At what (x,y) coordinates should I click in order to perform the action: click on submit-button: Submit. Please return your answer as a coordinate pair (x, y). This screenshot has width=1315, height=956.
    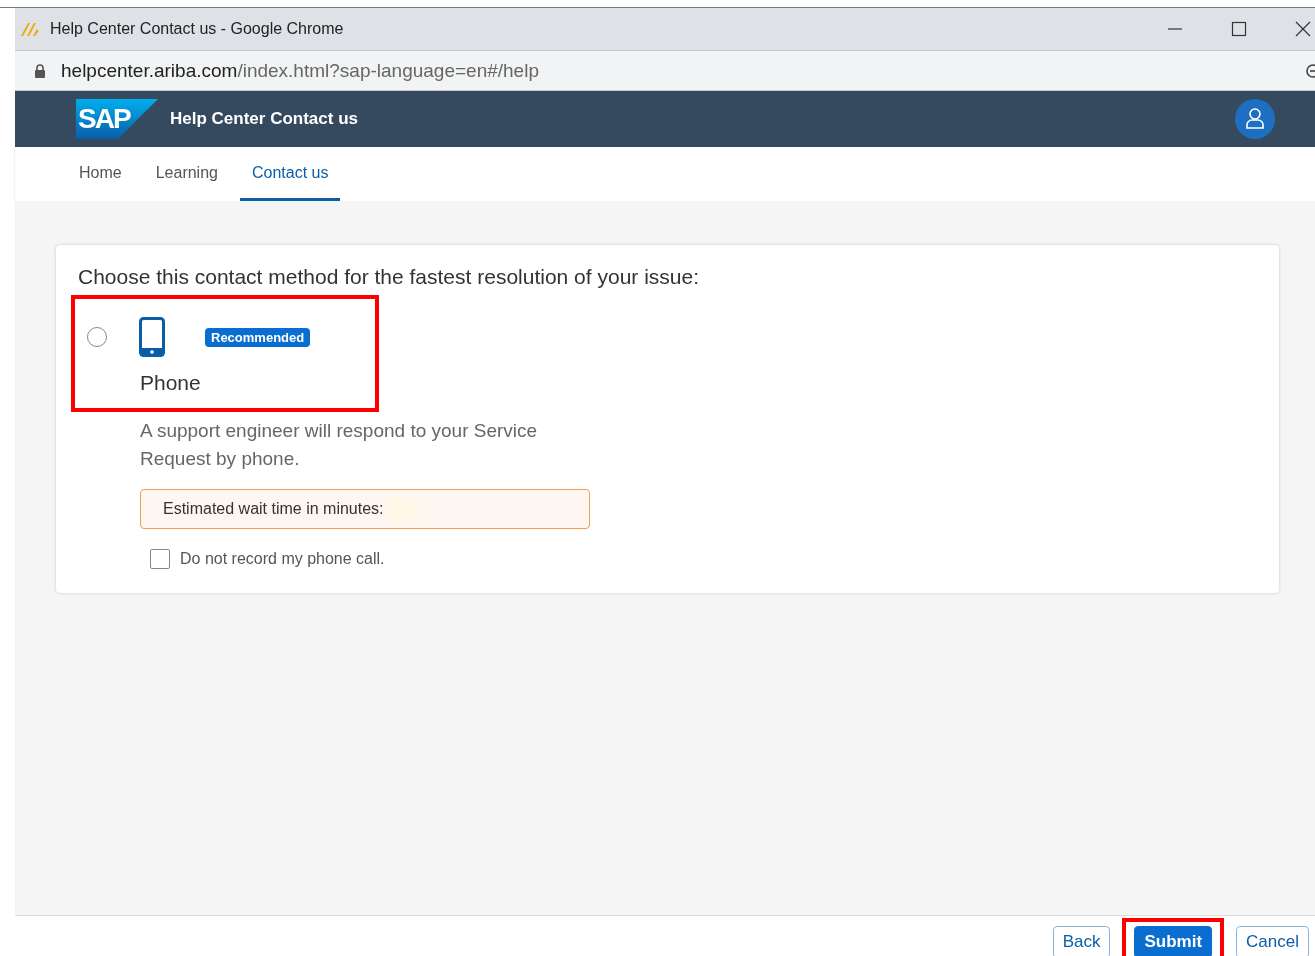
    Looking at the image, I should click on (1173, 941).